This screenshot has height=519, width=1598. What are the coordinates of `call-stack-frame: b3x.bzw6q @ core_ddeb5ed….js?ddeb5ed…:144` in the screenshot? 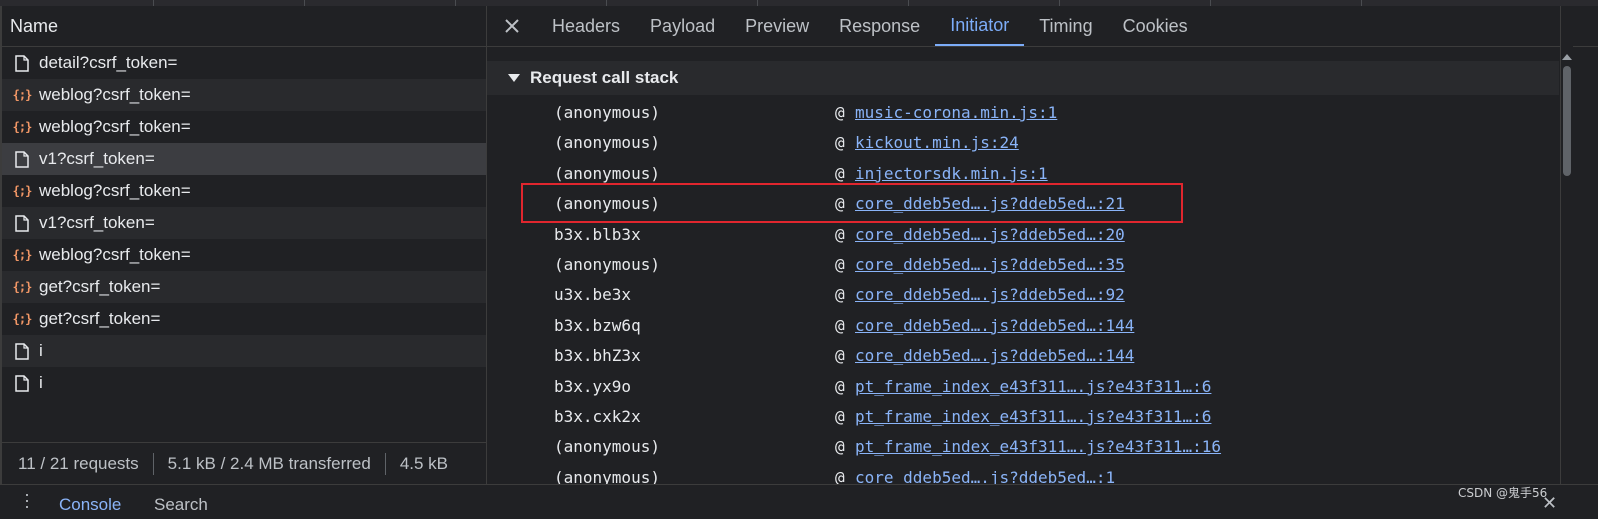 It's located at (1023, 326).